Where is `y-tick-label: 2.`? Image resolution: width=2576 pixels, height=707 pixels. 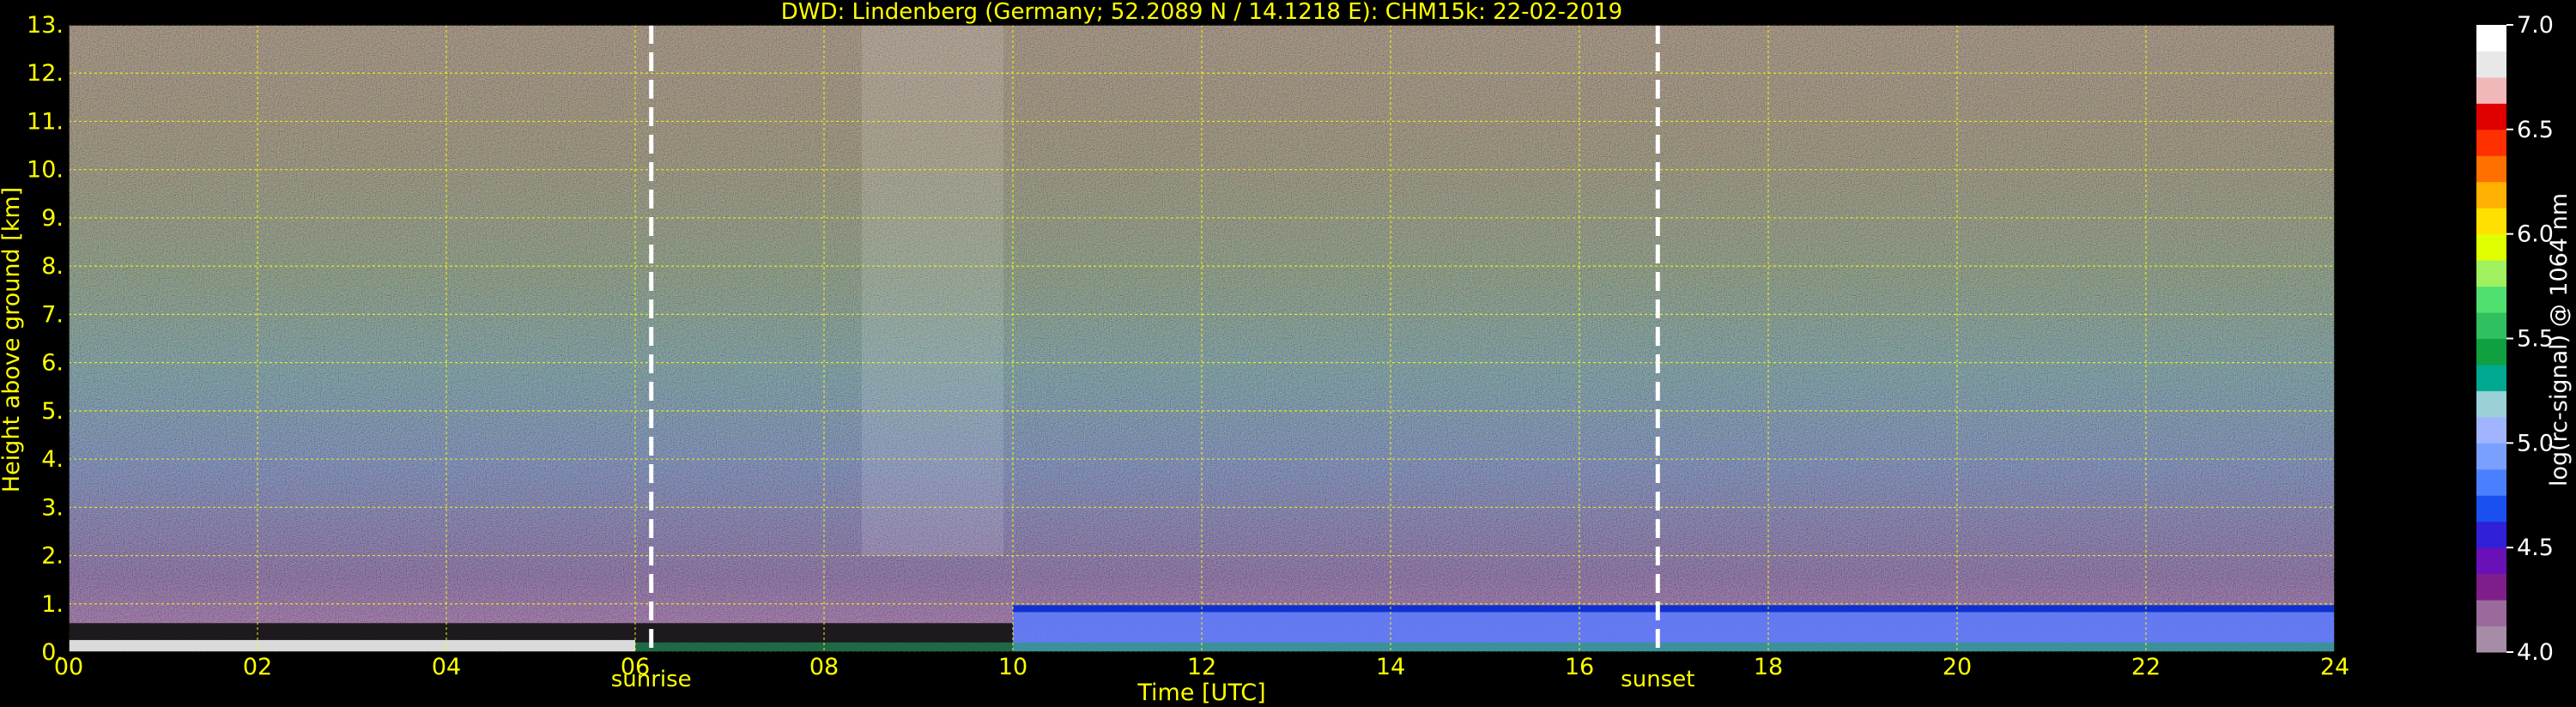 y-tick-label: 2. is located at coordinates (52, 556).